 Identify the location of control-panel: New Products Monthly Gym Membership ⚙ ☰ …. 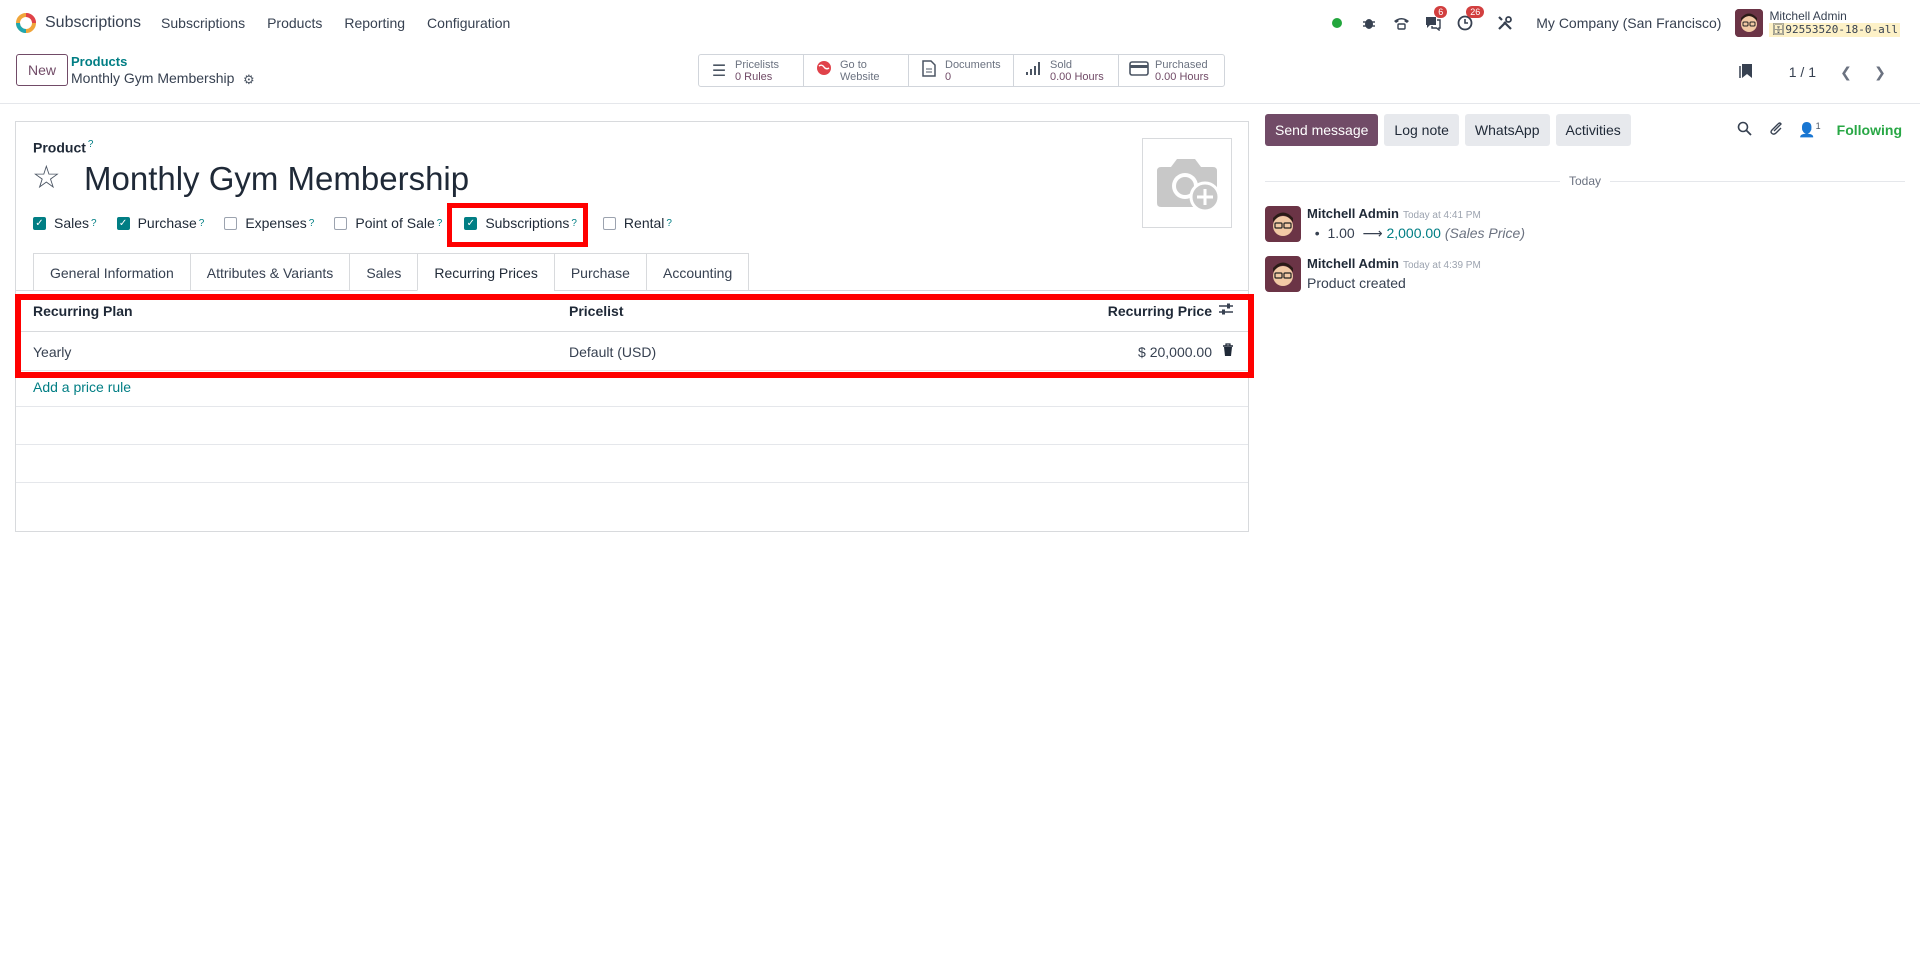
(960, 75).